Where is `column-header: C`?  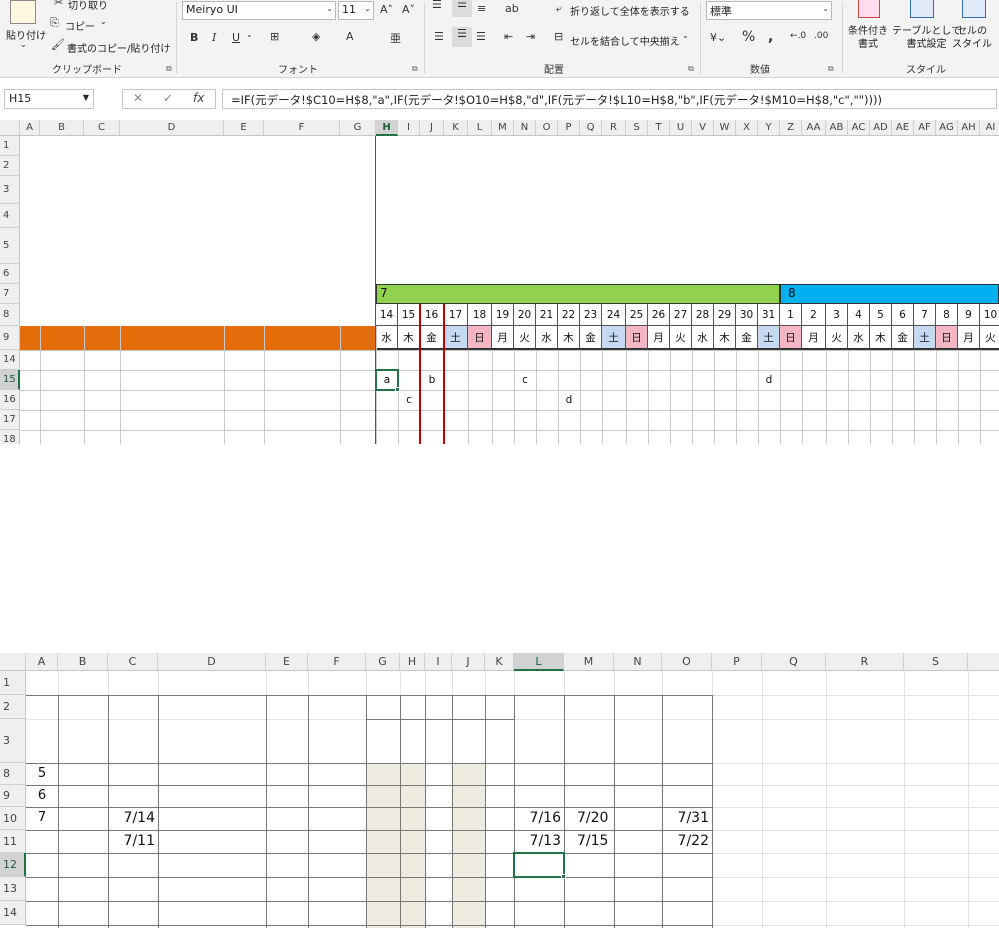 column-header: C is located at coordinates (133, 662).